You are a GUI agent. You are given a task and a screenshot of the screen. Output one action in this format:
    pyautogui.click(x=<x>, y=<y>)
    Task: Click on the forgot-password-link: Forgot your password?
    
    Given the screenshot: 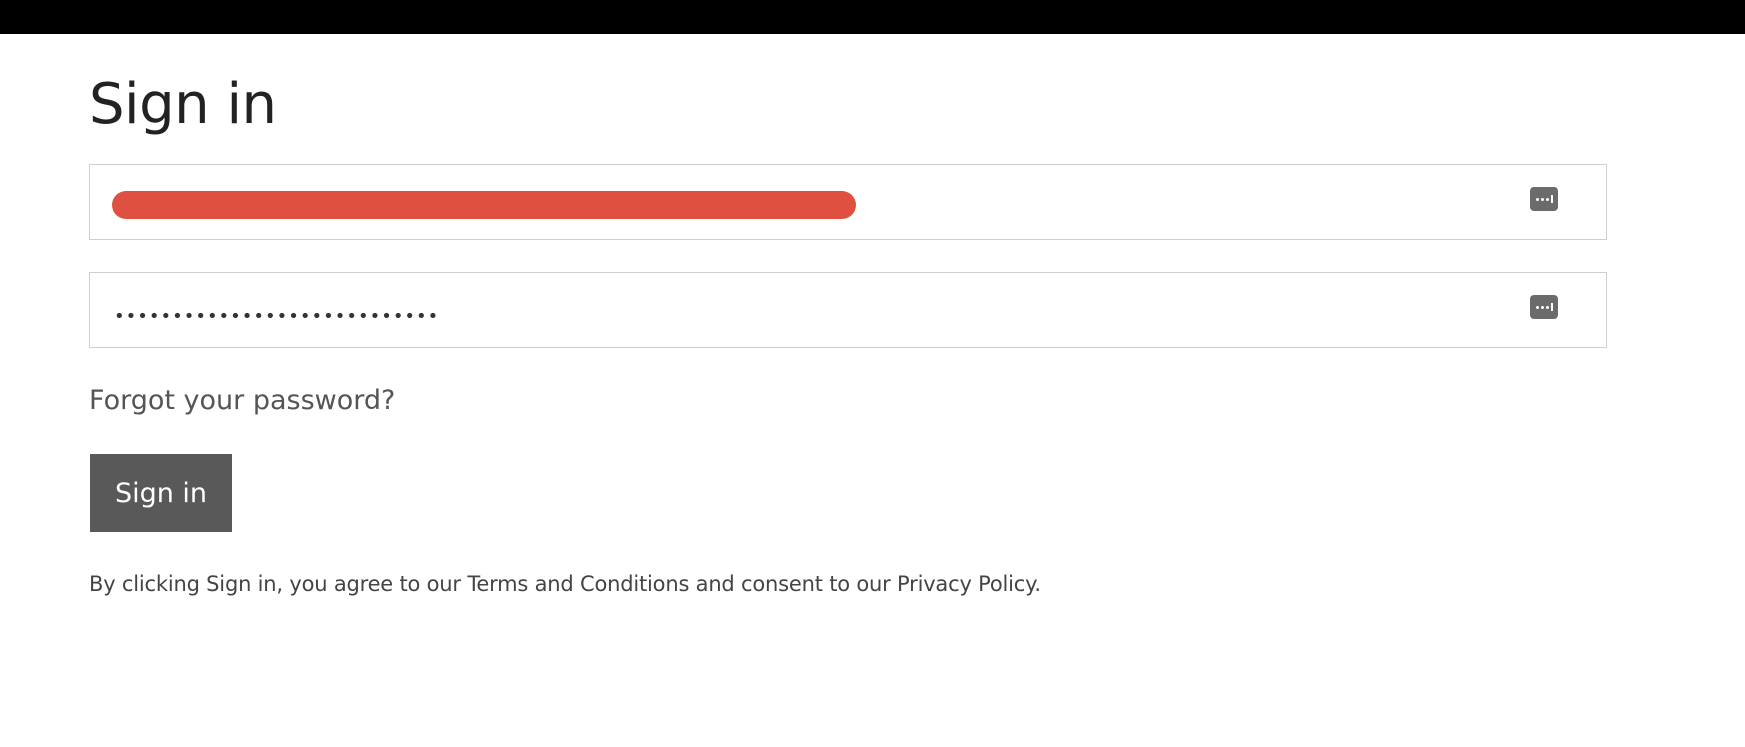 What is the action you would take?
    pyautogui.click(x=242, y=401)
    